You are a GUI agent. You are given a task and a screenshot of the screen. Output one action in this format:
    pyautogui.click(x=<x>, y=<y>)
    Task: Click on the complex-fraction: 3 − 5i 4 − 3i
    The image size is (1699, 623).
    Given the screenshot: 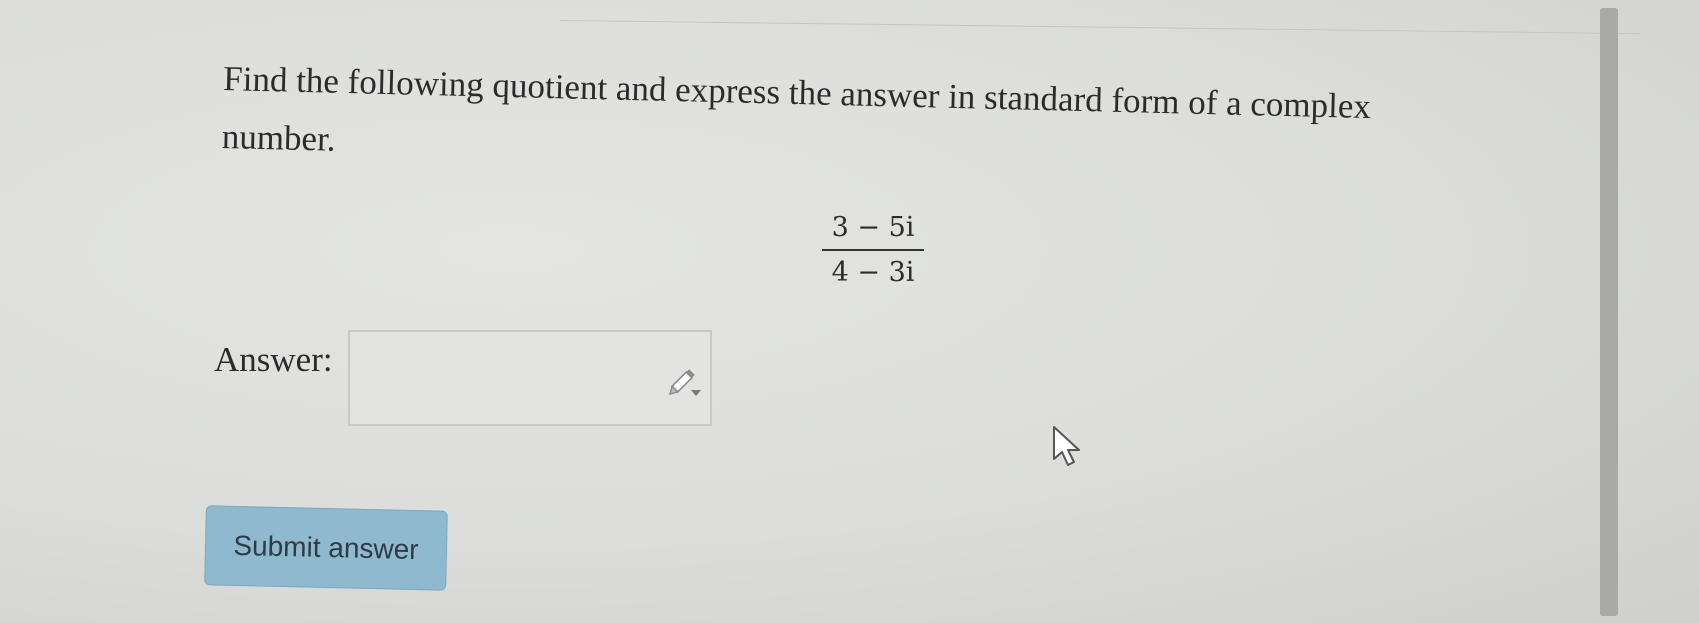 What is the action you would take?
    pyautogui.click(x=873, y=250)
    